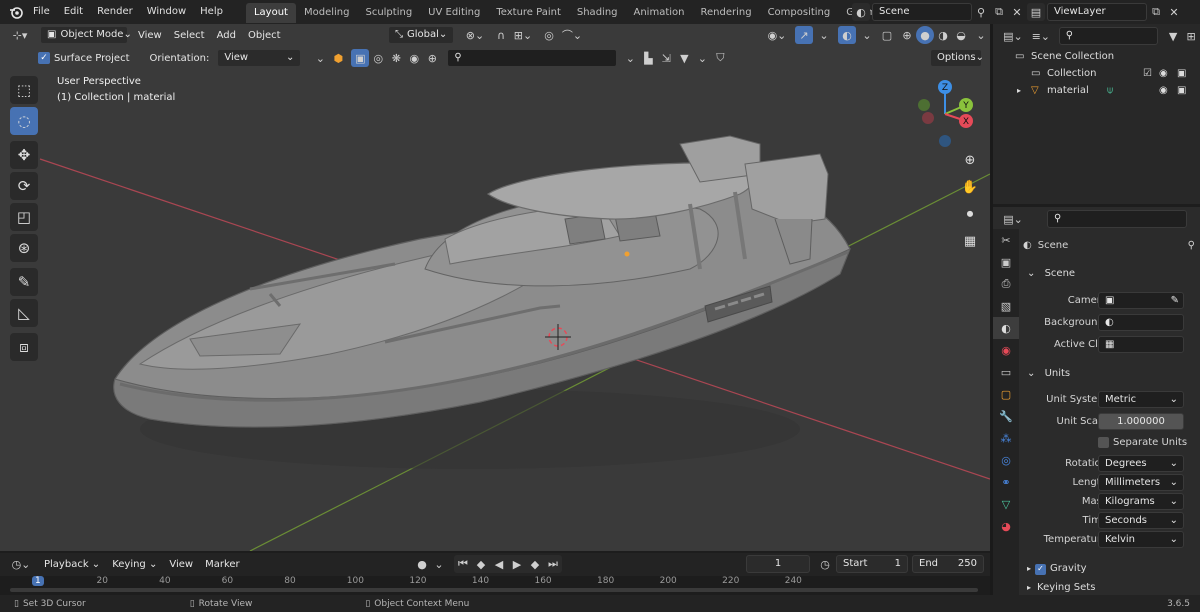 This screenshot has width=1200, height=612. I want to click on material-tab-icon: ◕, so click(1006, 526).